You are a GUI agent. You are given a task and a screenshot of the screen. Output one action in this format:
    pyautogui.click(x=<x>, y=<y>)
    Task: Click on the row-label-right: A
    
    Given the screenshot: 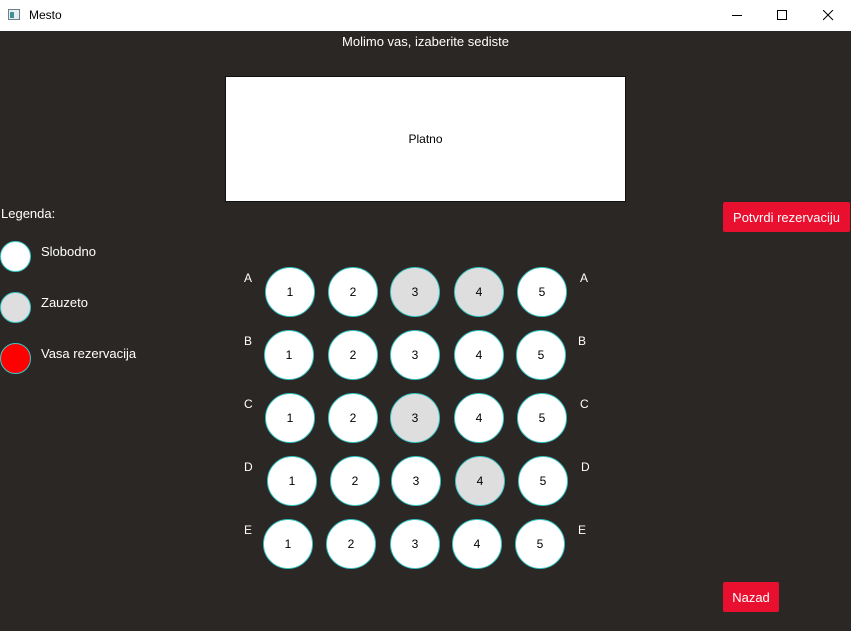 What is the action you would take?
    pyautogui.click(x=584, y=278)
    